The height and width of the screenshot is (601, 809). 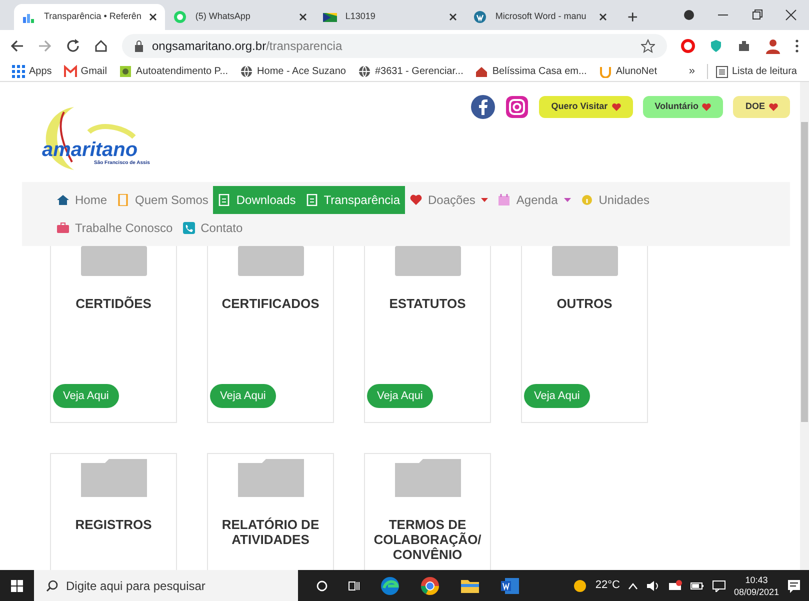 What do you see at coordinates (653, 586) in the screenshot?
I see `speaker-icon` at bounding box center [653, 586].